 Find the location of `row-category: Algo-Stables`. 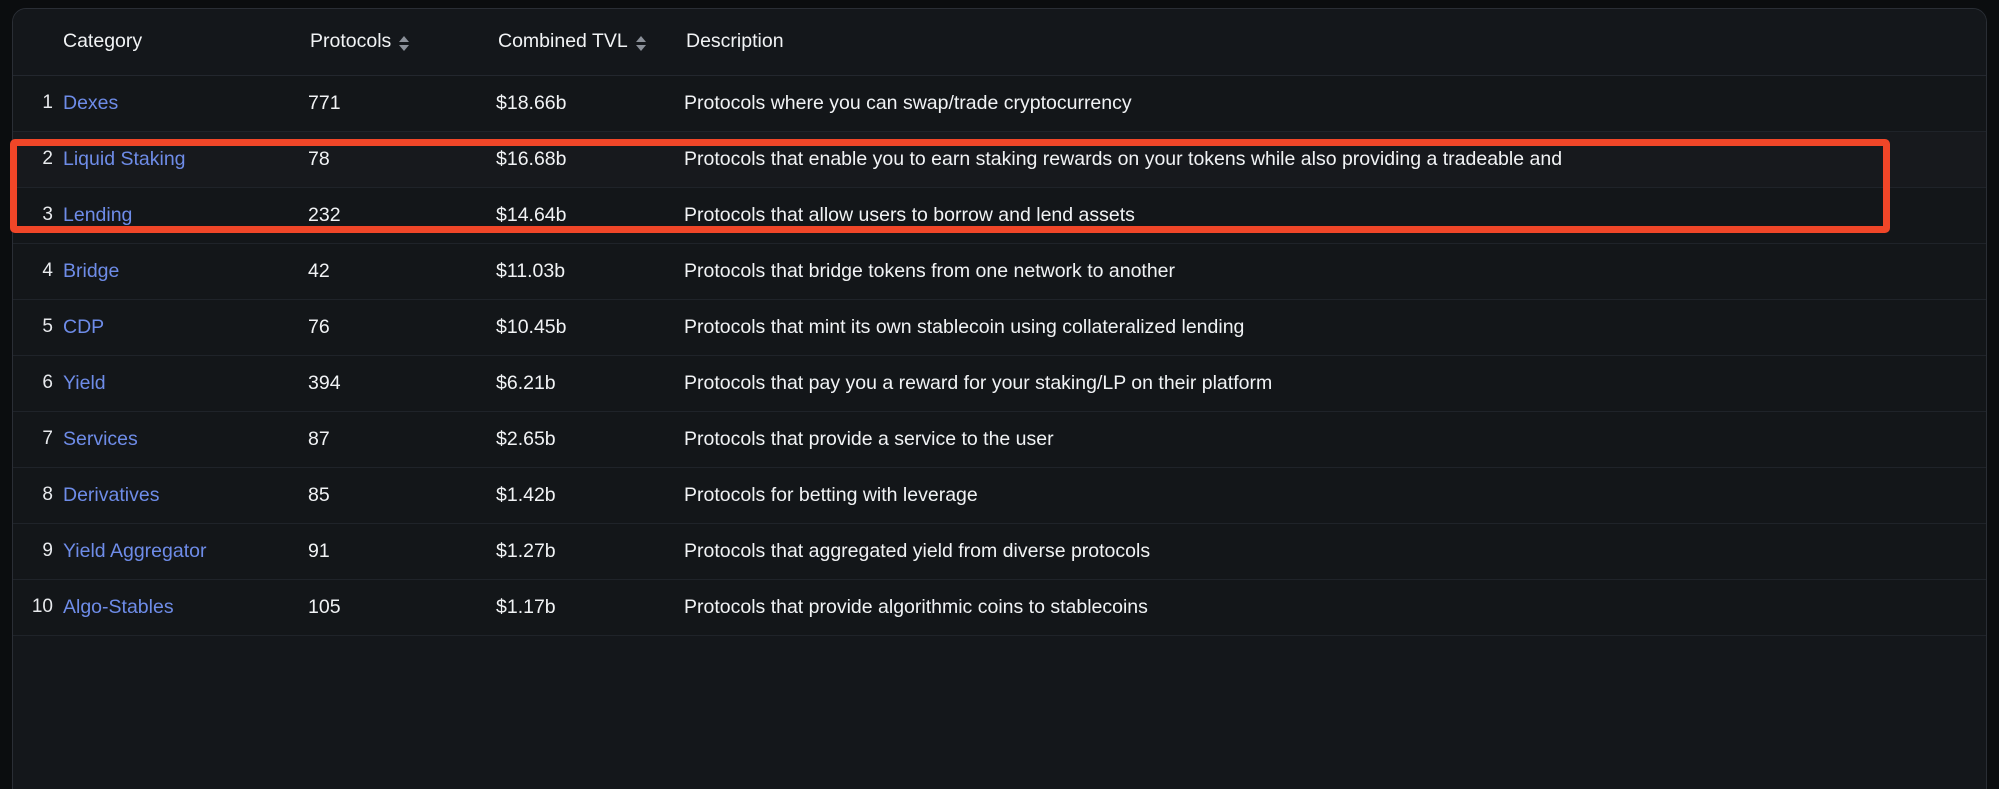

row-category: Algo-Stables is located at coordinates (185, 607).